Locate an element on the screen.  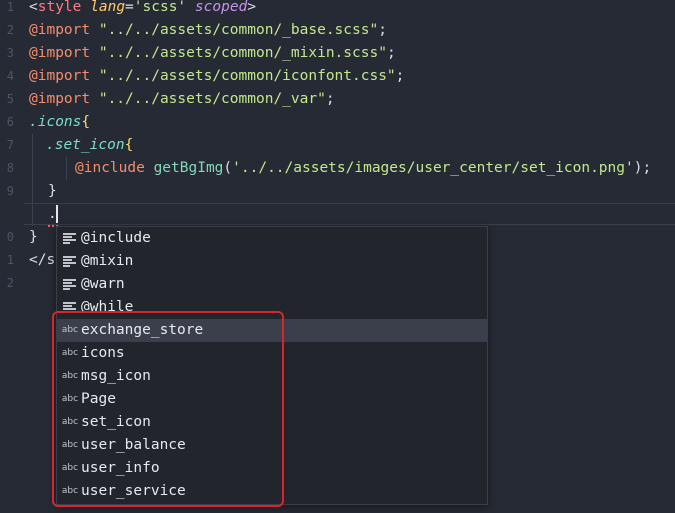
suggestion-item: @include is located at coordinates (272, 238).